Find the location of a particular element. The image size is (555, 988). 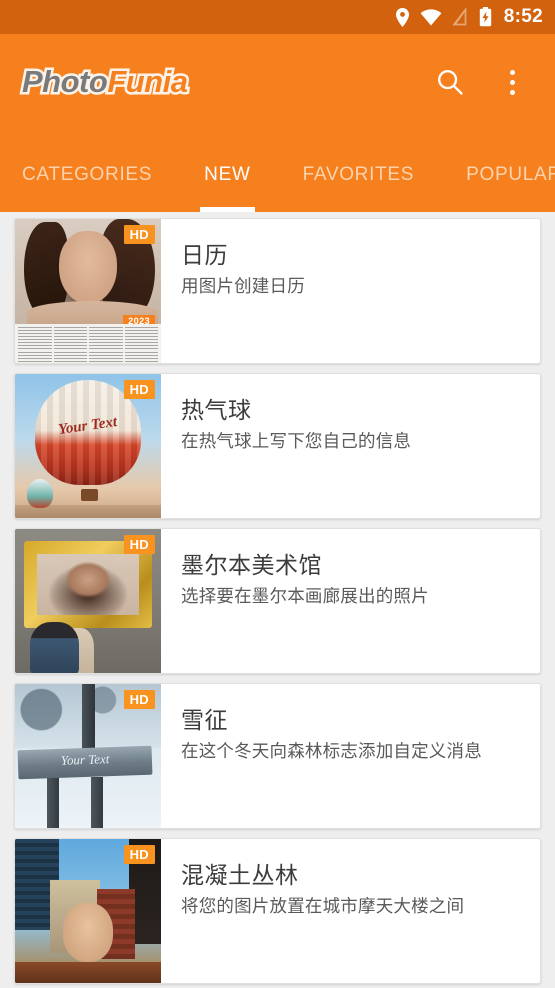

list-item-title: 日历 is located at coordinates (204, 255).